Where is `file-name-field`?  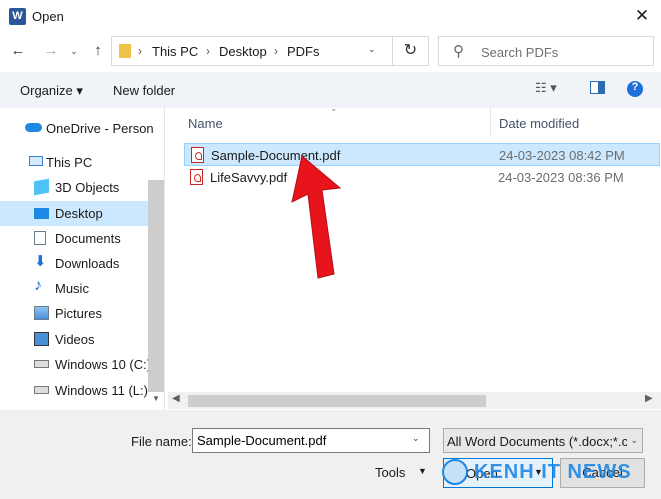
file-name-field is located at coordinates (311, 440).